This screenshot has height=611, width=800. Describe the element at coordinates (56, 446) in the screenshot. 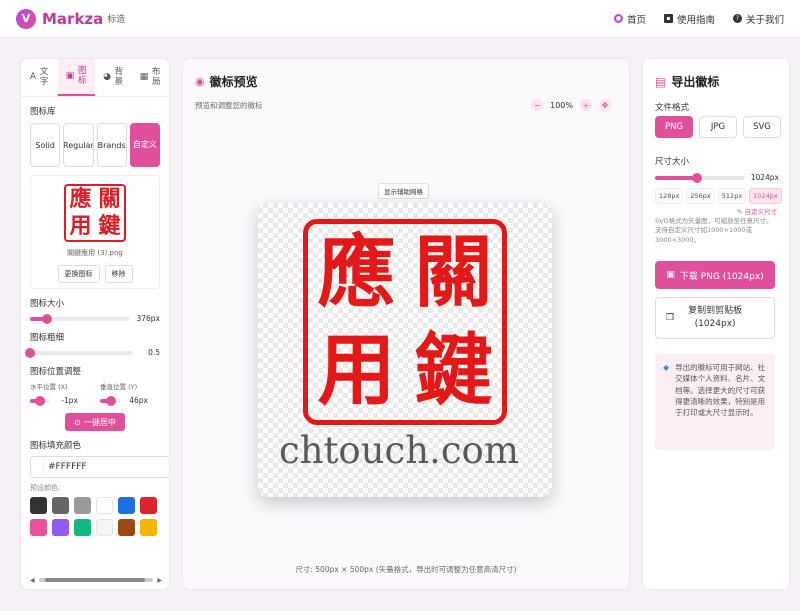

I see `icon-fill-color-label: 图标填充颜色` at that location.